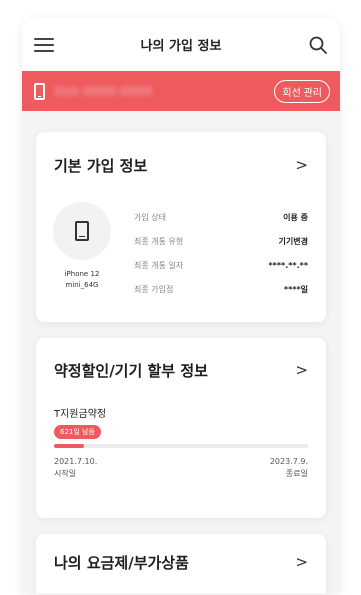 Image resolution: width=361 pixels, height=595 pixels. Describe the element at coordinates (296, 473) in the screenshot. I see `end-date-label: 종료일` at that location.